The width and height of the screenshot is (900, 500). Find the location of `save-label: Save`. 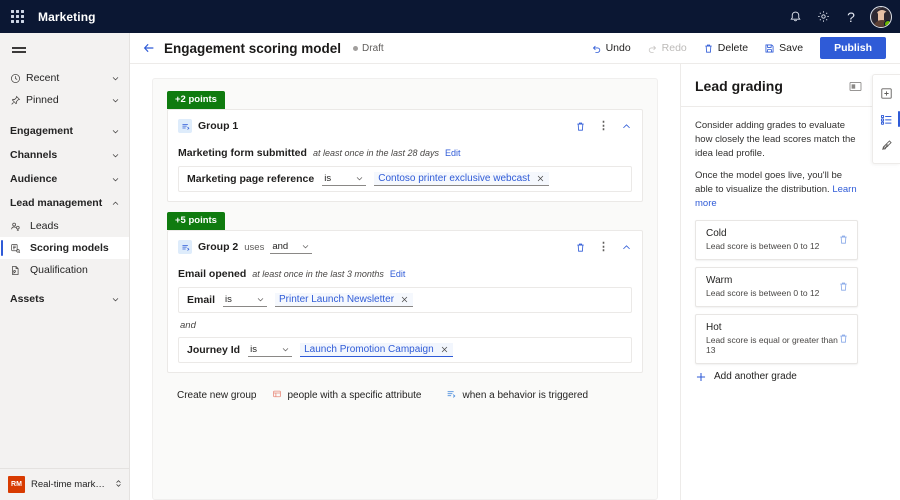

save-label: Save is located at coordinates (791, 48).